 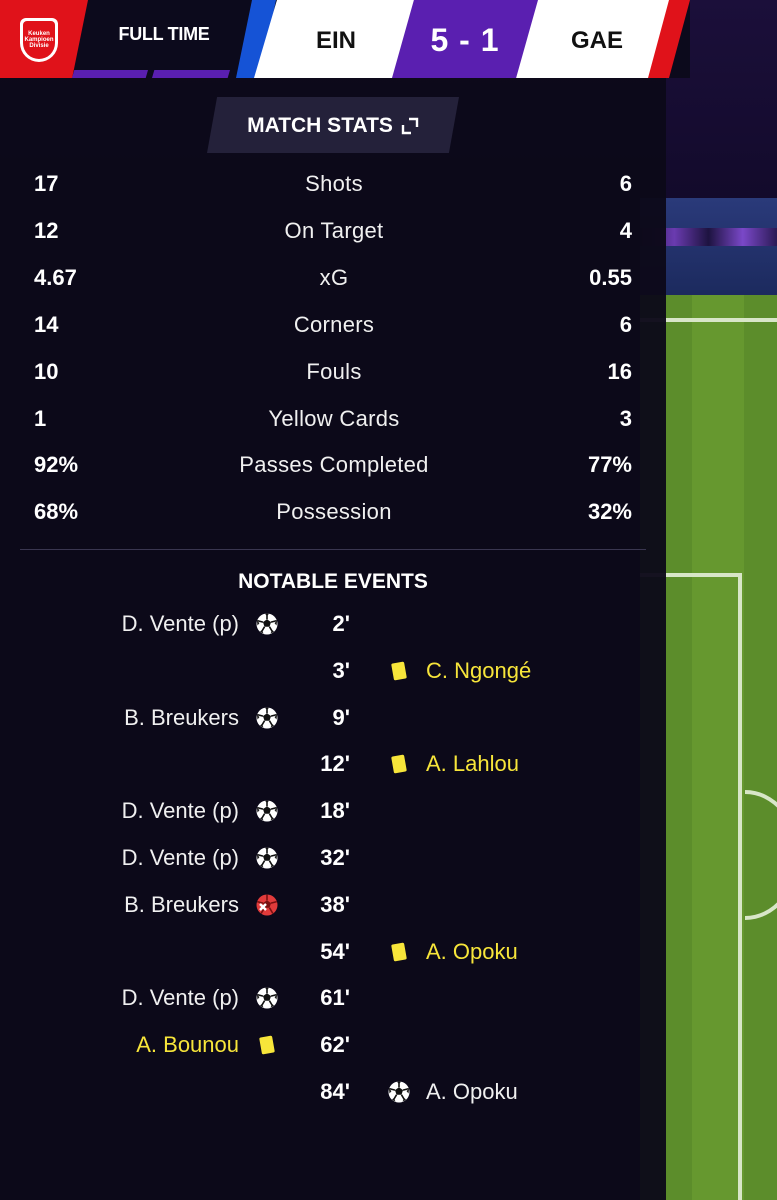 I want to click on event-row: B. Breukers 38', so click(x=333, y=908).